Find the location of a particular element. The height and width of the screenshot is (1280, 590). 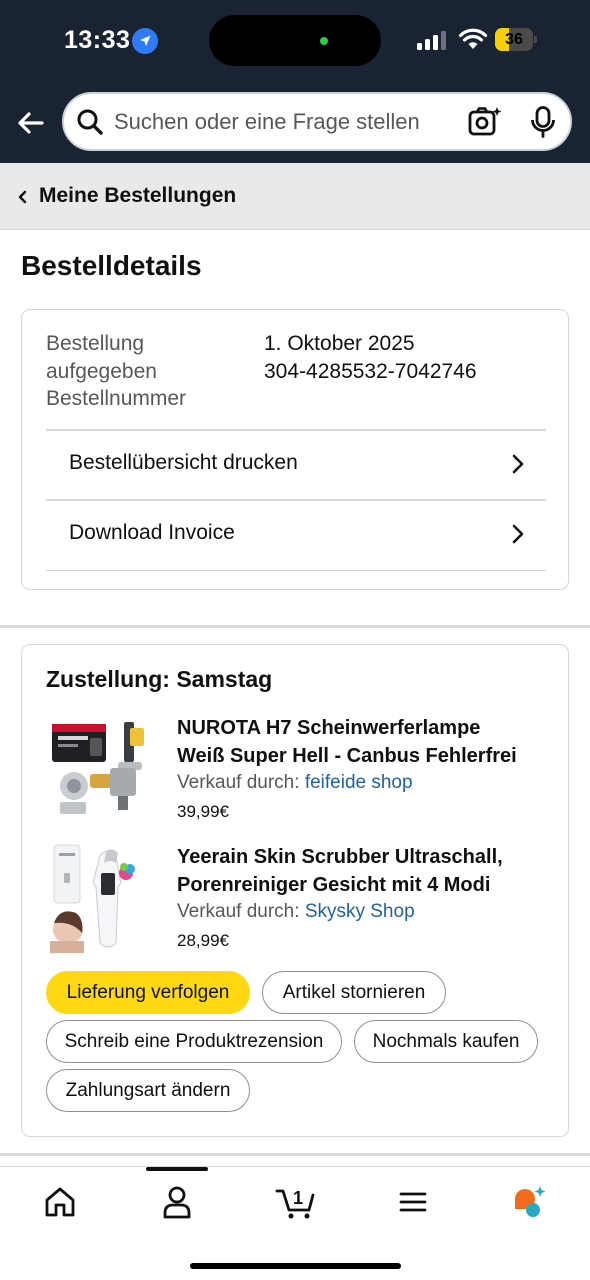

seller-info: Verkauf durch: Skysky Shop is located at coordinates (296, 912).